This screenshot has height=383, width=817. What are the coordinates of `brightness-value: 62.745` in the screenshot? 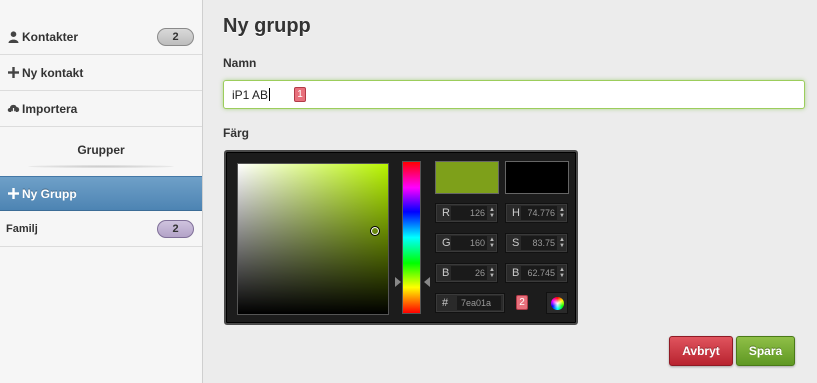 It's located at (539, 273).